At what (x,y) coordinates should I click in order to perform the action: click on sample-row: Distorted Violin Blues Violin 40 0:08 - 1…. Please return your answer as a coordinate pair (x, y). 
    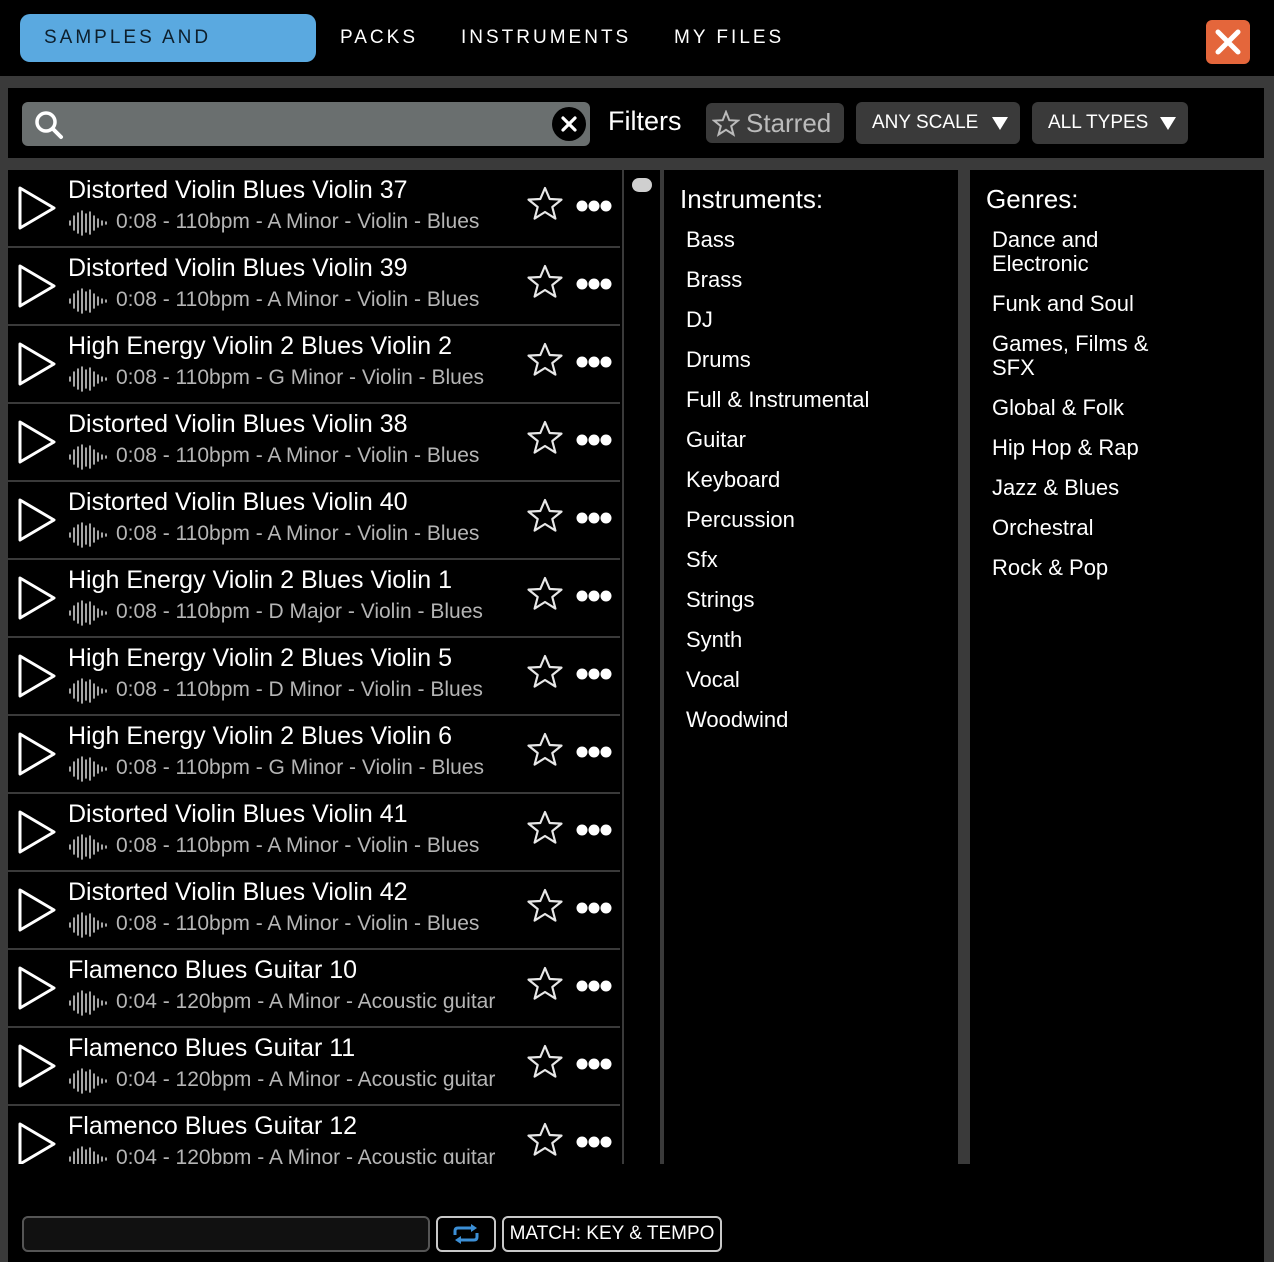
    Looking at the image, I should click on (314, 520).